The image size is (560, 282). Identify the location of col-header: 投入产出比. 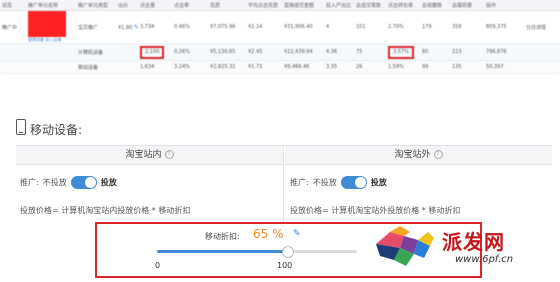
(339, 5).